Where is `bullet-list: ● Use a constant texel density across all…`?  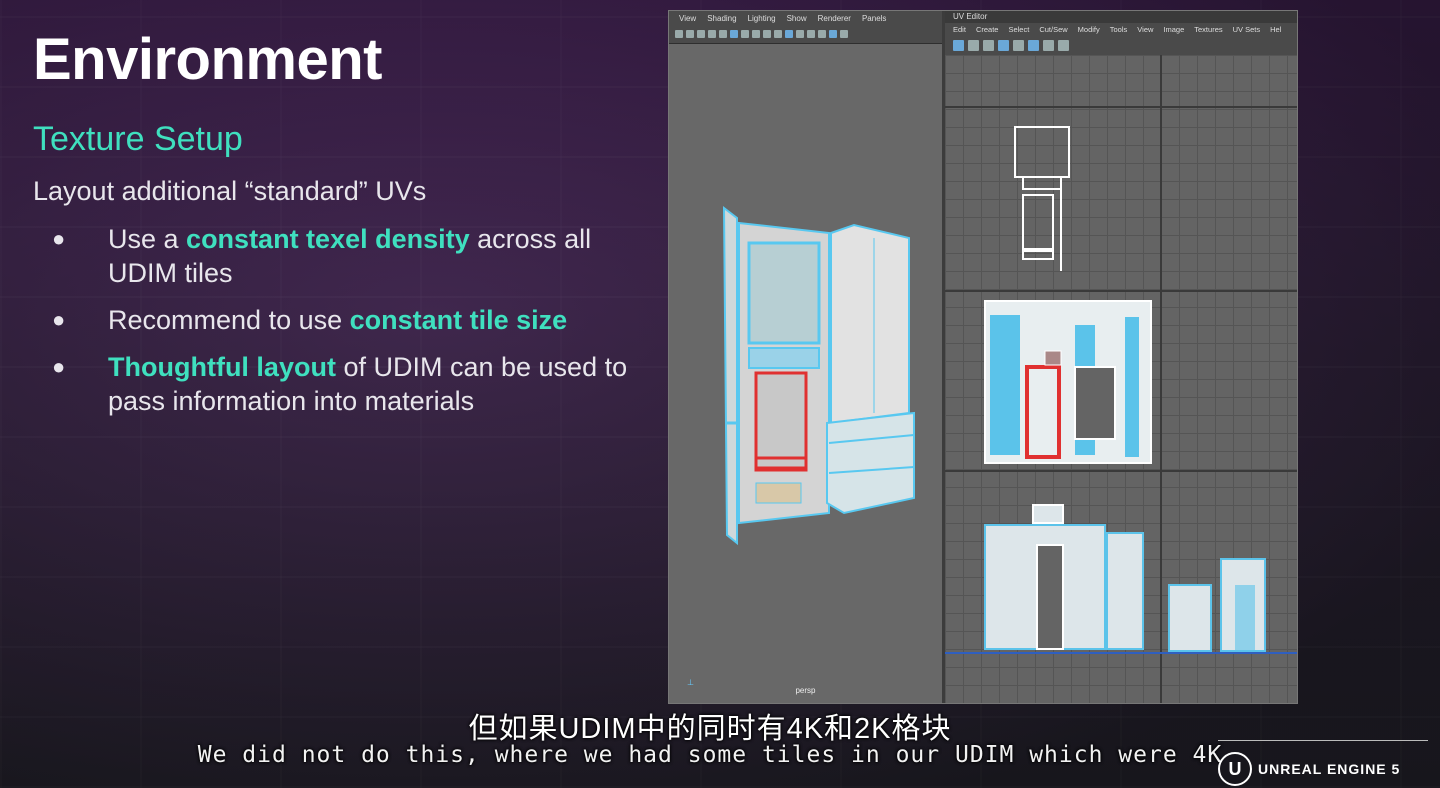
bullet-list: ● Use a constant texel density across all… is located at coordinates (342, 326).